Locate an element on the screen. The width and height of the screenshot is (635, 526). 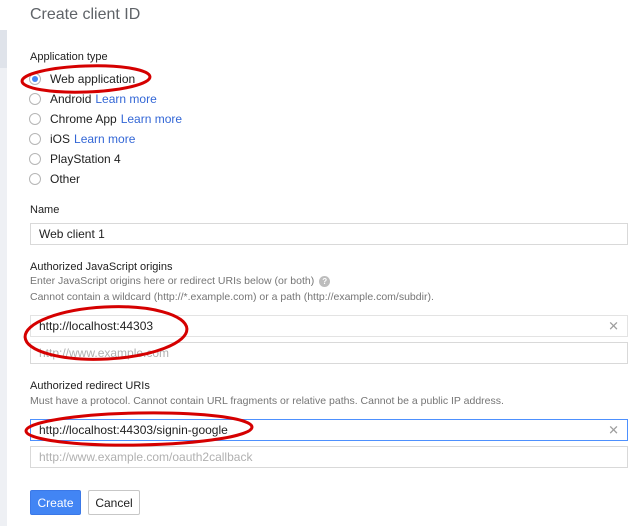
radio-label: Chrome App is located at coordinates (83, 119).